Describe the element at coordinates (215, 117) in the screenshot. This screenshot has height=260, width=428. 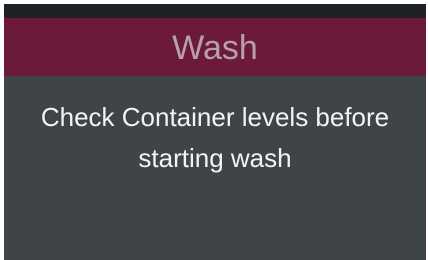
I see `message-line-1: Check Container levels before` at that location.